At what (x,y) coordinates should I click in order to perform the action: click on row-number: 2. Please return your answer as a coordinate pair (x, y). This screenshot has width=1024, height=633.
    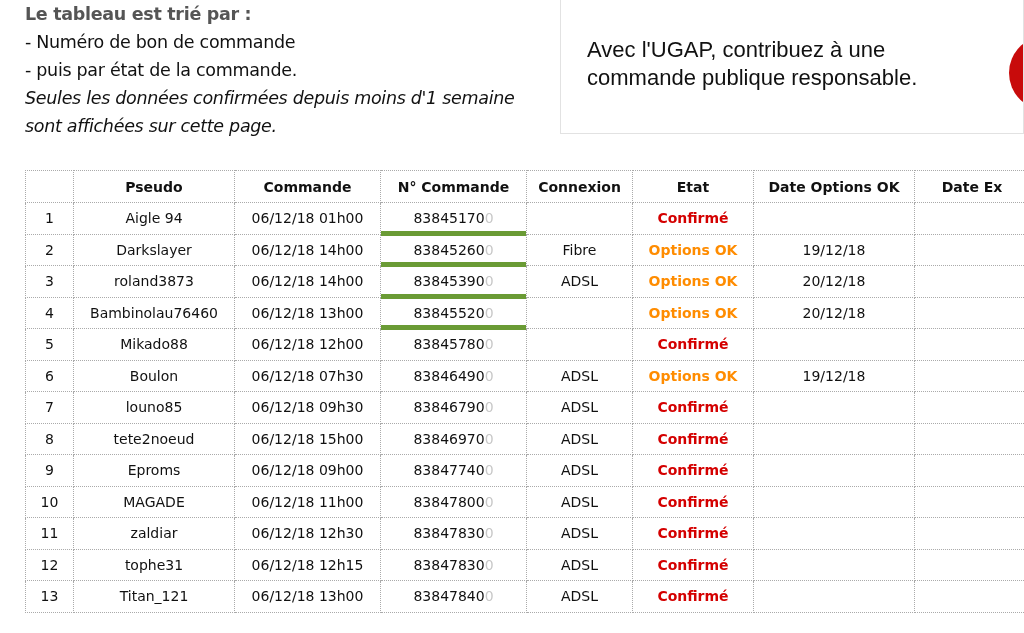
    Looking at the image, I should click on (49, 249).